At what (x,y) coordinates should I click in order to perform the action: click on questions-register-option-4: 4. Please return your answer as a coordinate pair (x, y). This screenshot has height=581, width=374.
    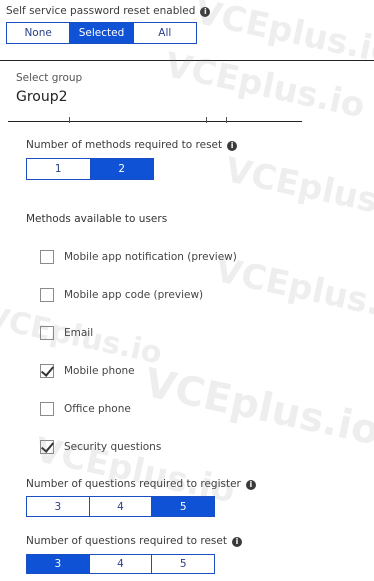
    Looking at the image, I should click on (121, 506).